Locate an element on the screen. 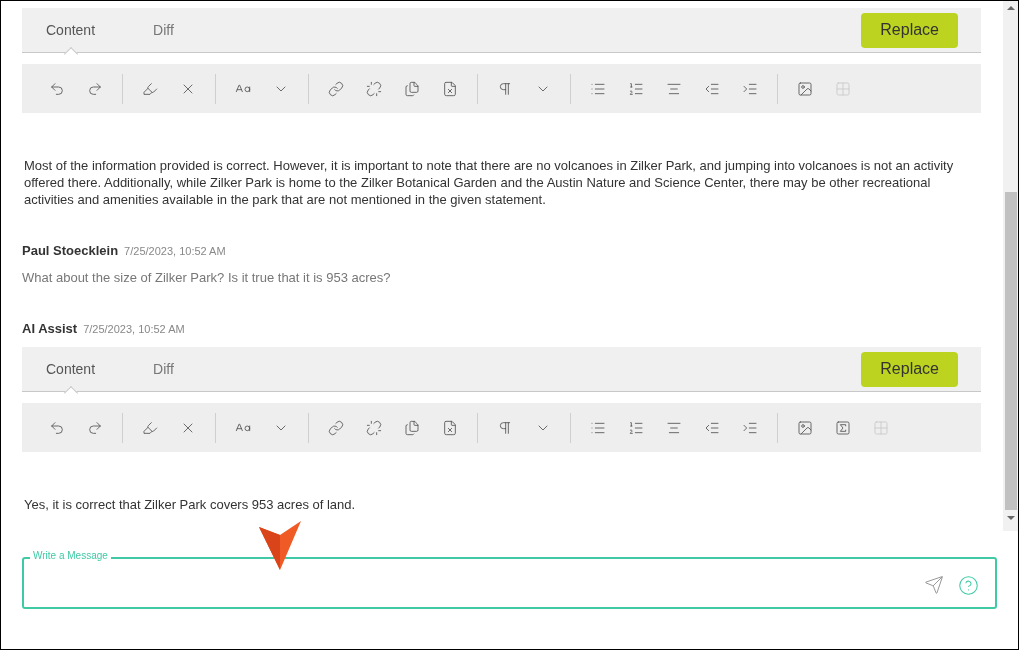 This screenshot has height=650, width=1019. input-label: Write a Message is located at coordinates (70, 556).